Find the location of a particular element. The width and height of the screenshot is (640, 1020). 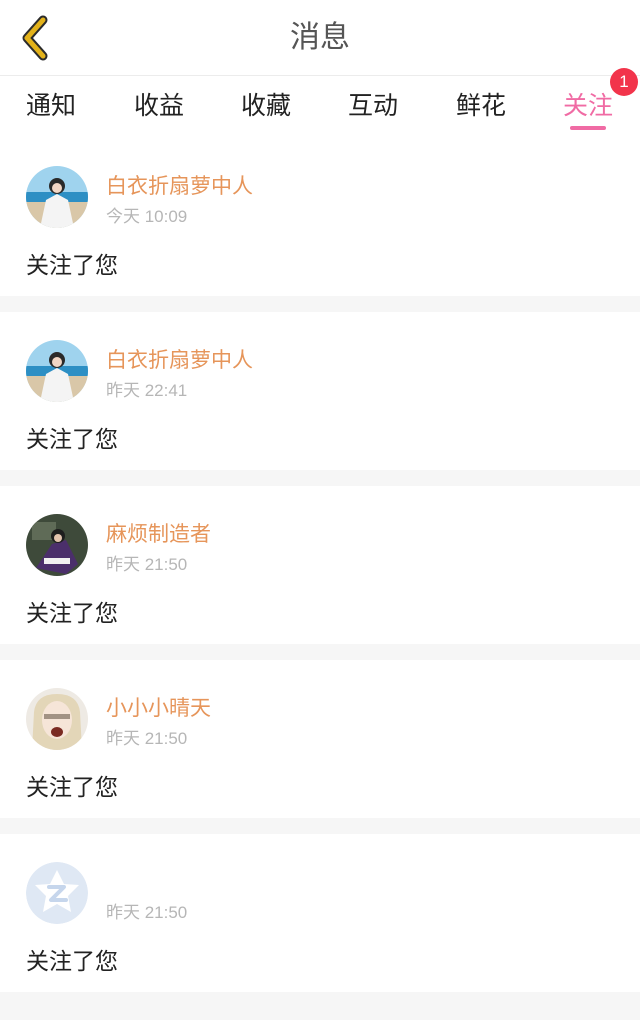

top-bar: 消息 is located at coordinates (320, 38).